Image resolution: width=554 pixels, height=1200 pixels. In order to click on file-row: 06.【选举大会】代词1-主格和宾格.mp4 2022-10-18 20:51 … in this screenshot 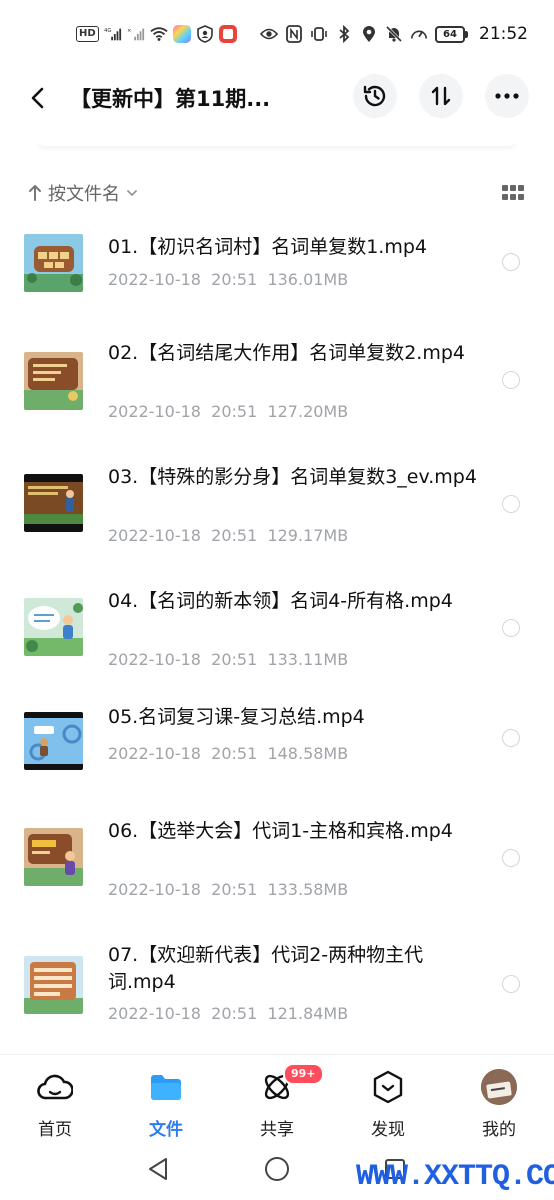, I will do `click(277, 866)`.